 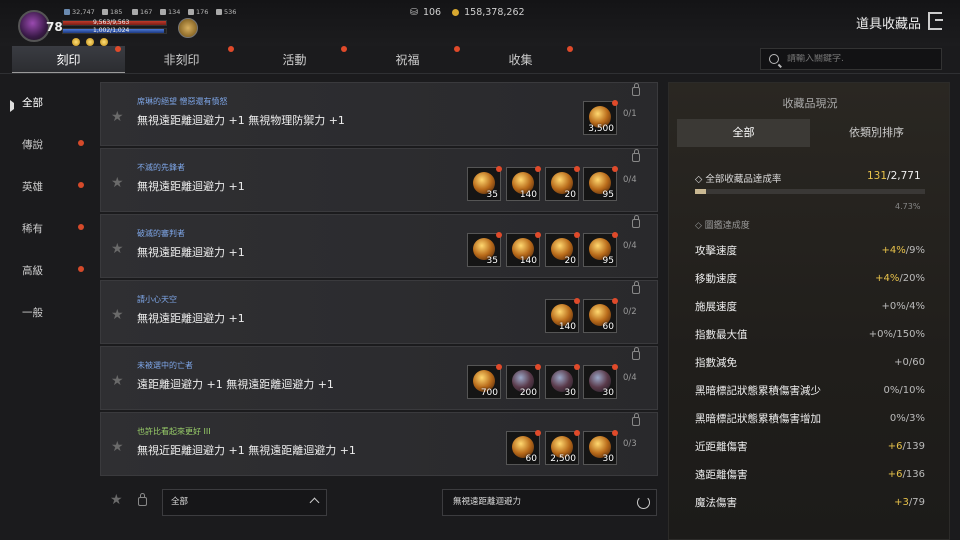 What do you see at coordinates (47, 103) in the screenshot?
I see `sidebar-item-all: 全部` at bounding box center [47, 103].